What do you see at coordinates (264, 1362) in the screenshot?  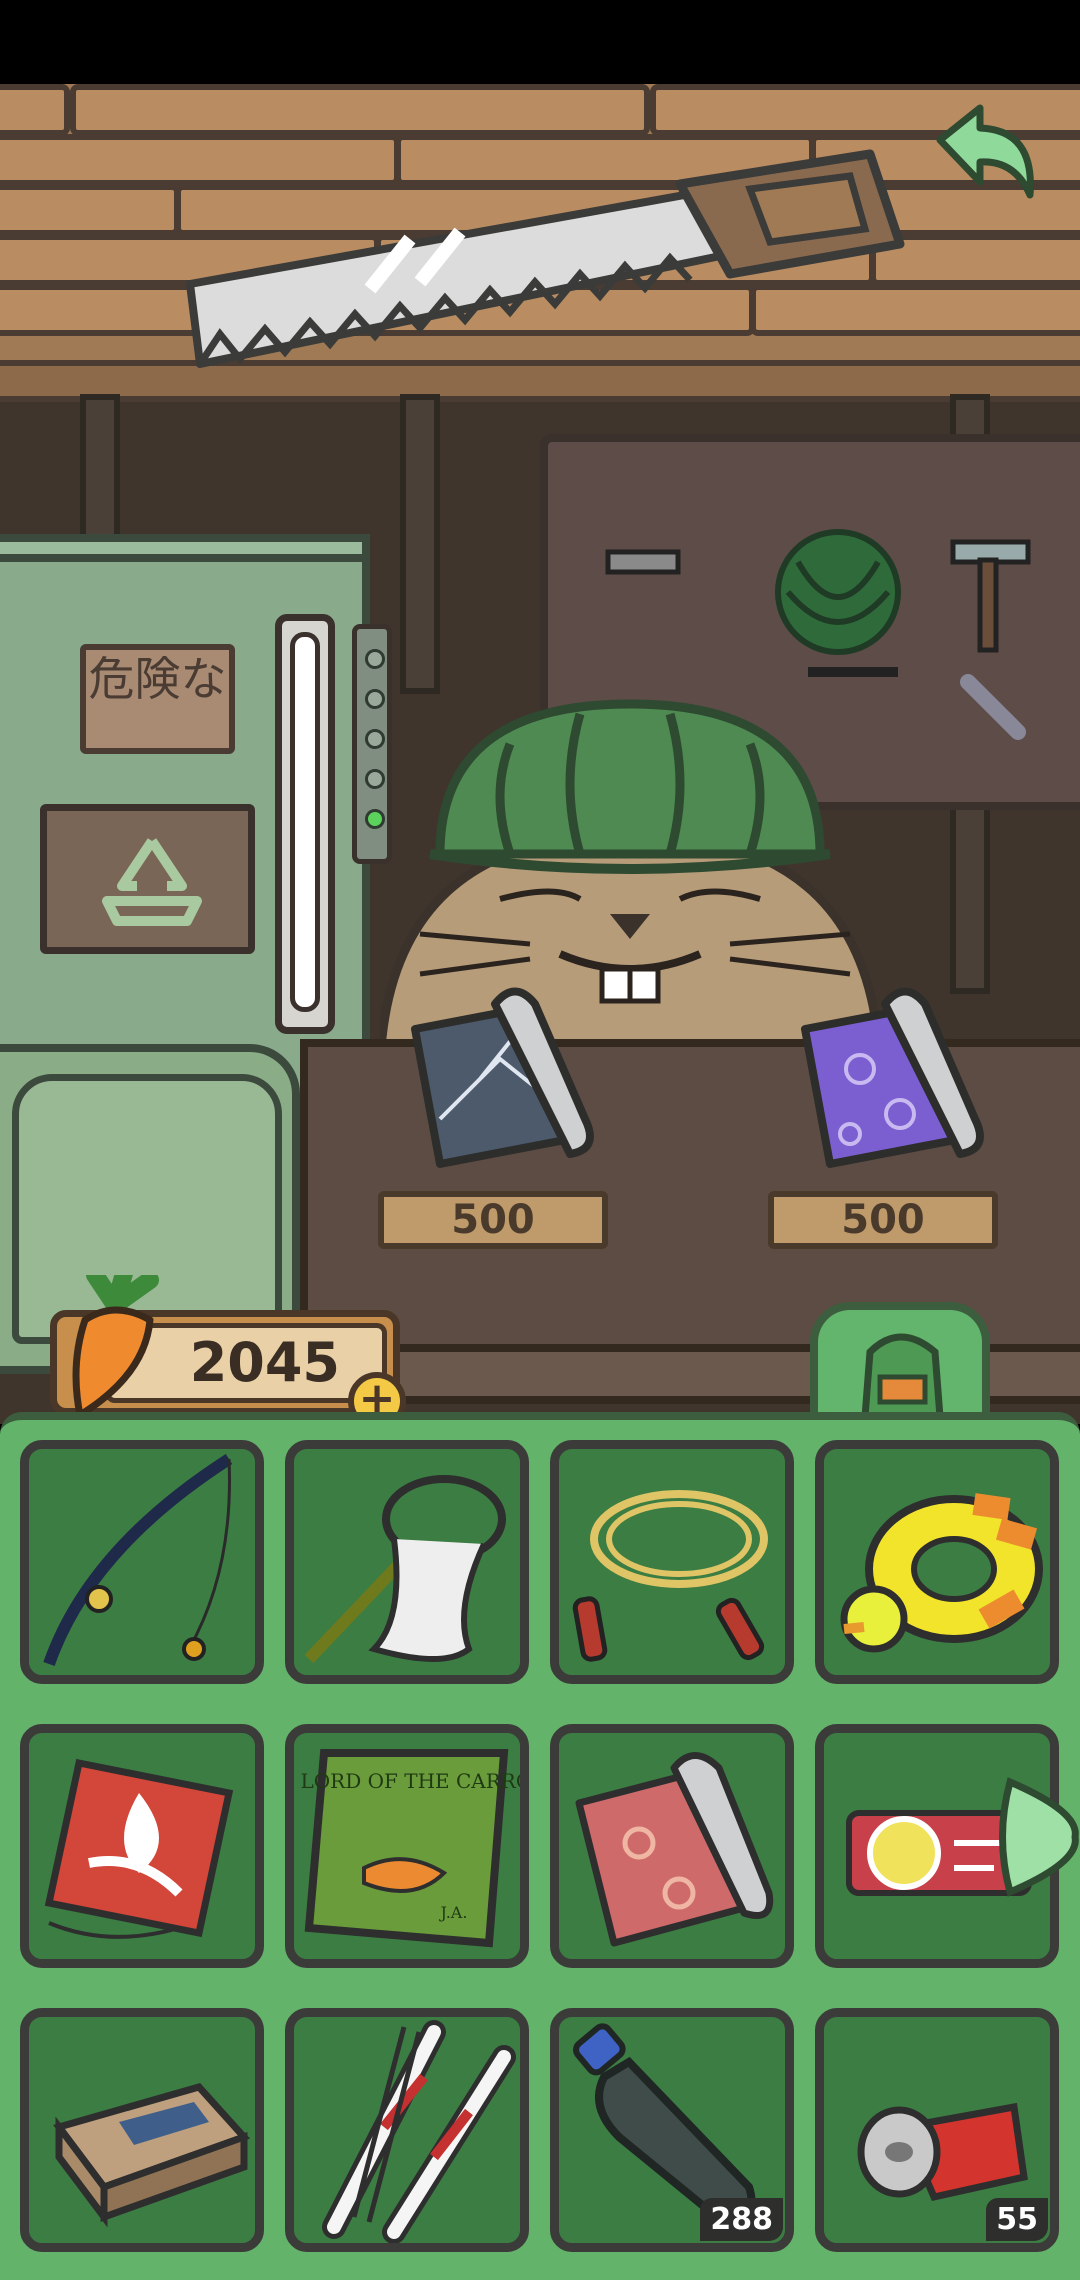 I see `carrot-count: 2045` at bounding box center [264, 1362].